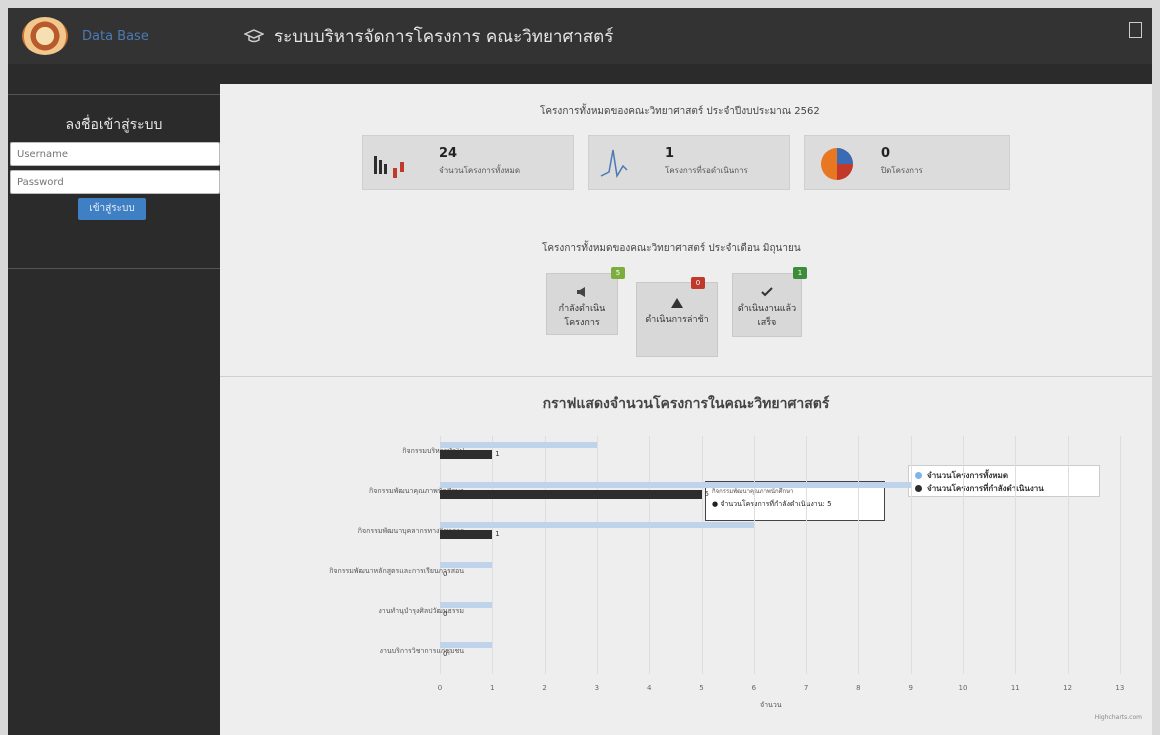 This screenshot has height=735, width=1160. What do you see at coordinates (1015, 688) in the screenshot?
I see `x-tick-label: 11` at bounding box center [1015, 688].